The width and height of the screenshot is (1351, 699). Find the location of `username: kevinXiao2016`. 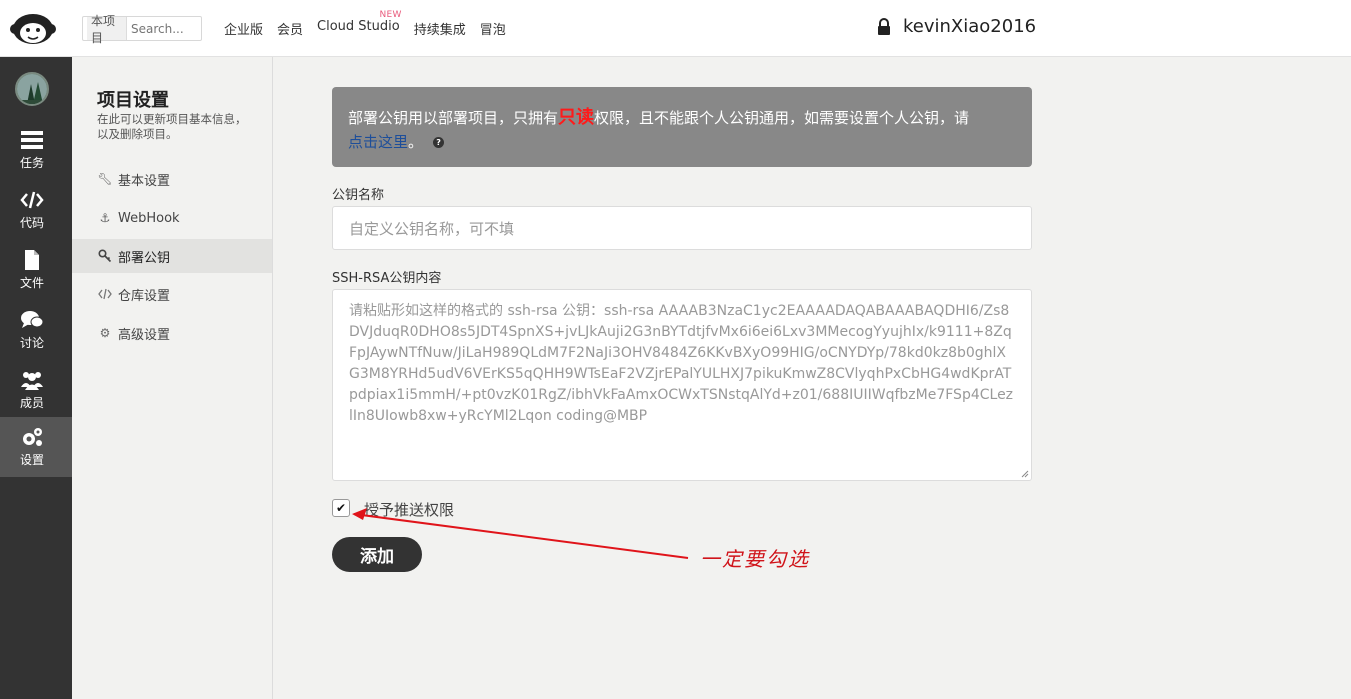

username: kevinXiao2016 is located at coordinates (970, 26).